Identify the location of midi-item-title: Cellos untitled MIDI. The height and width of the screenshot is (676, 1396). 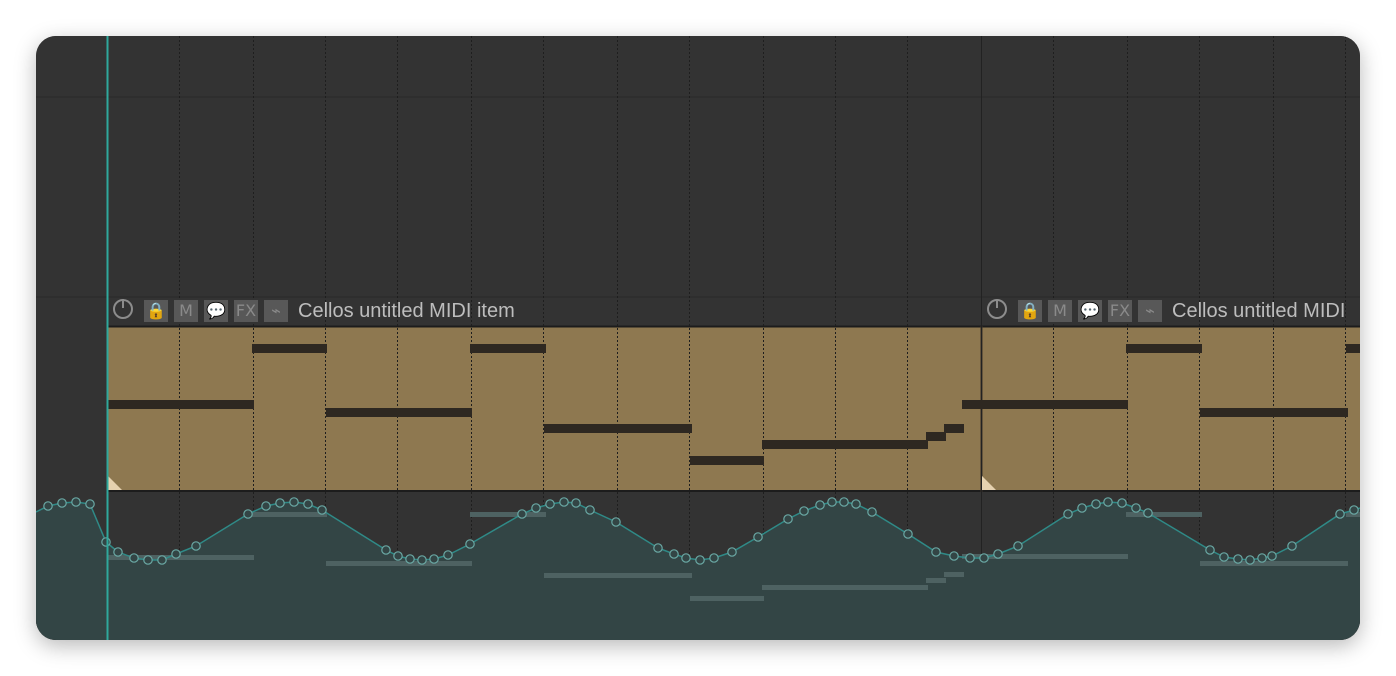
(1258, 311).